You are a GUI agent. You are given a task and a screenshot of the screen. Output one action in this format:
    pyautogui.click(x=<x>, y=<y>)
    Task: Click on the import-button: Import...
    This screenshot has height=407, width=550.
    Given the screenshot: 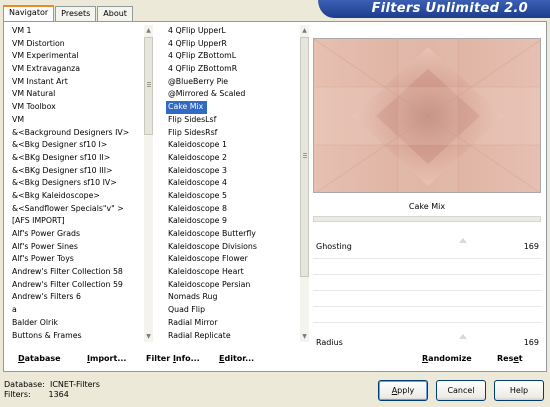 What is the action you would take?
    pyautogui.click(x=106, y=359)
    